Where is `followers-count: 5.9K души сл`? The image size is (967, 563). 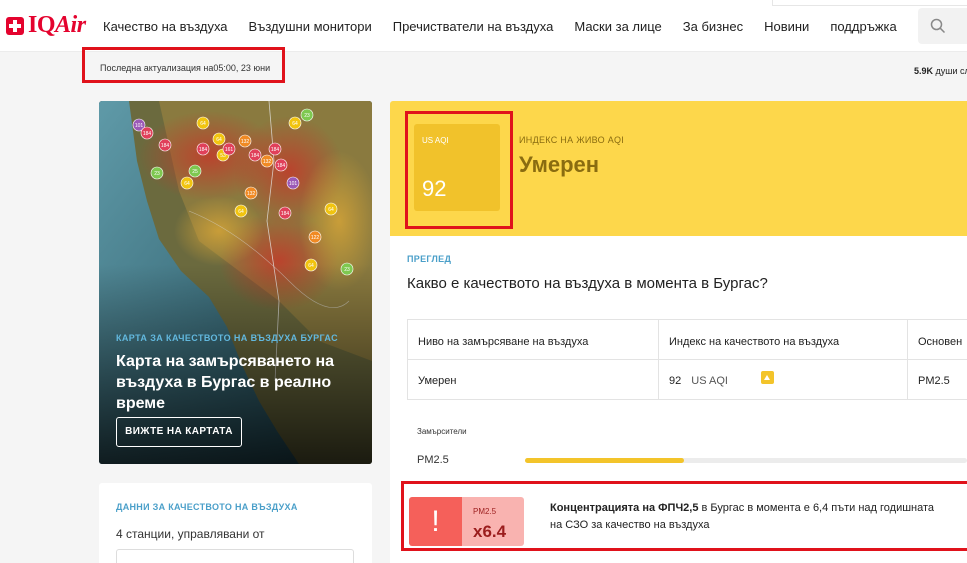 followers-count: 5.9K души сл is located at coordinates (940, 71).